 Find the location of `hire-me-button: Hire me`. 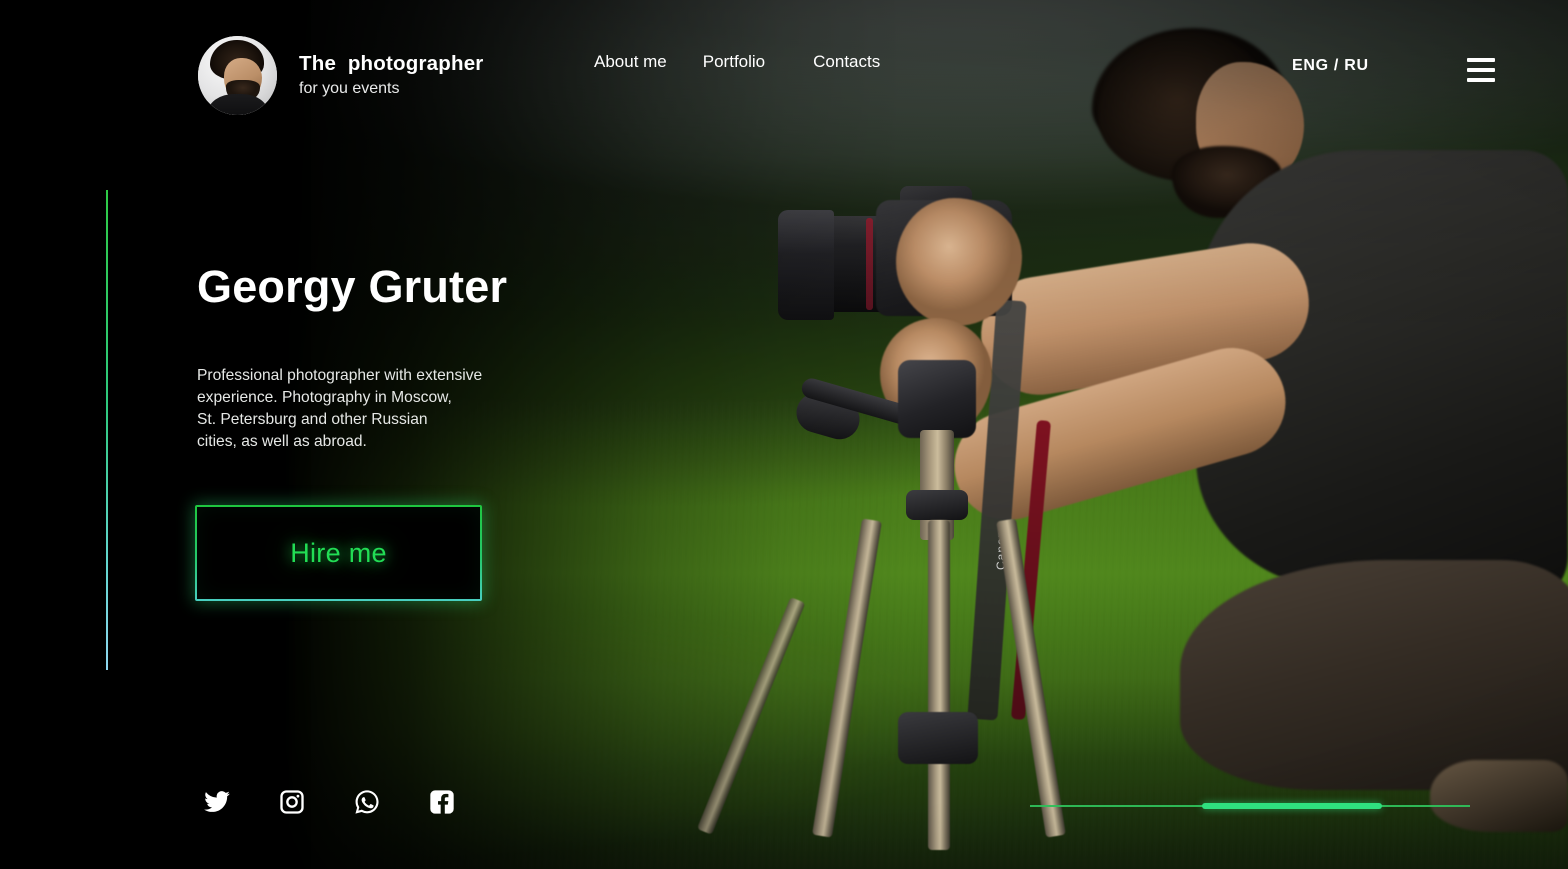

hire-me-button: Hire me is located at coordinates (338, 553).